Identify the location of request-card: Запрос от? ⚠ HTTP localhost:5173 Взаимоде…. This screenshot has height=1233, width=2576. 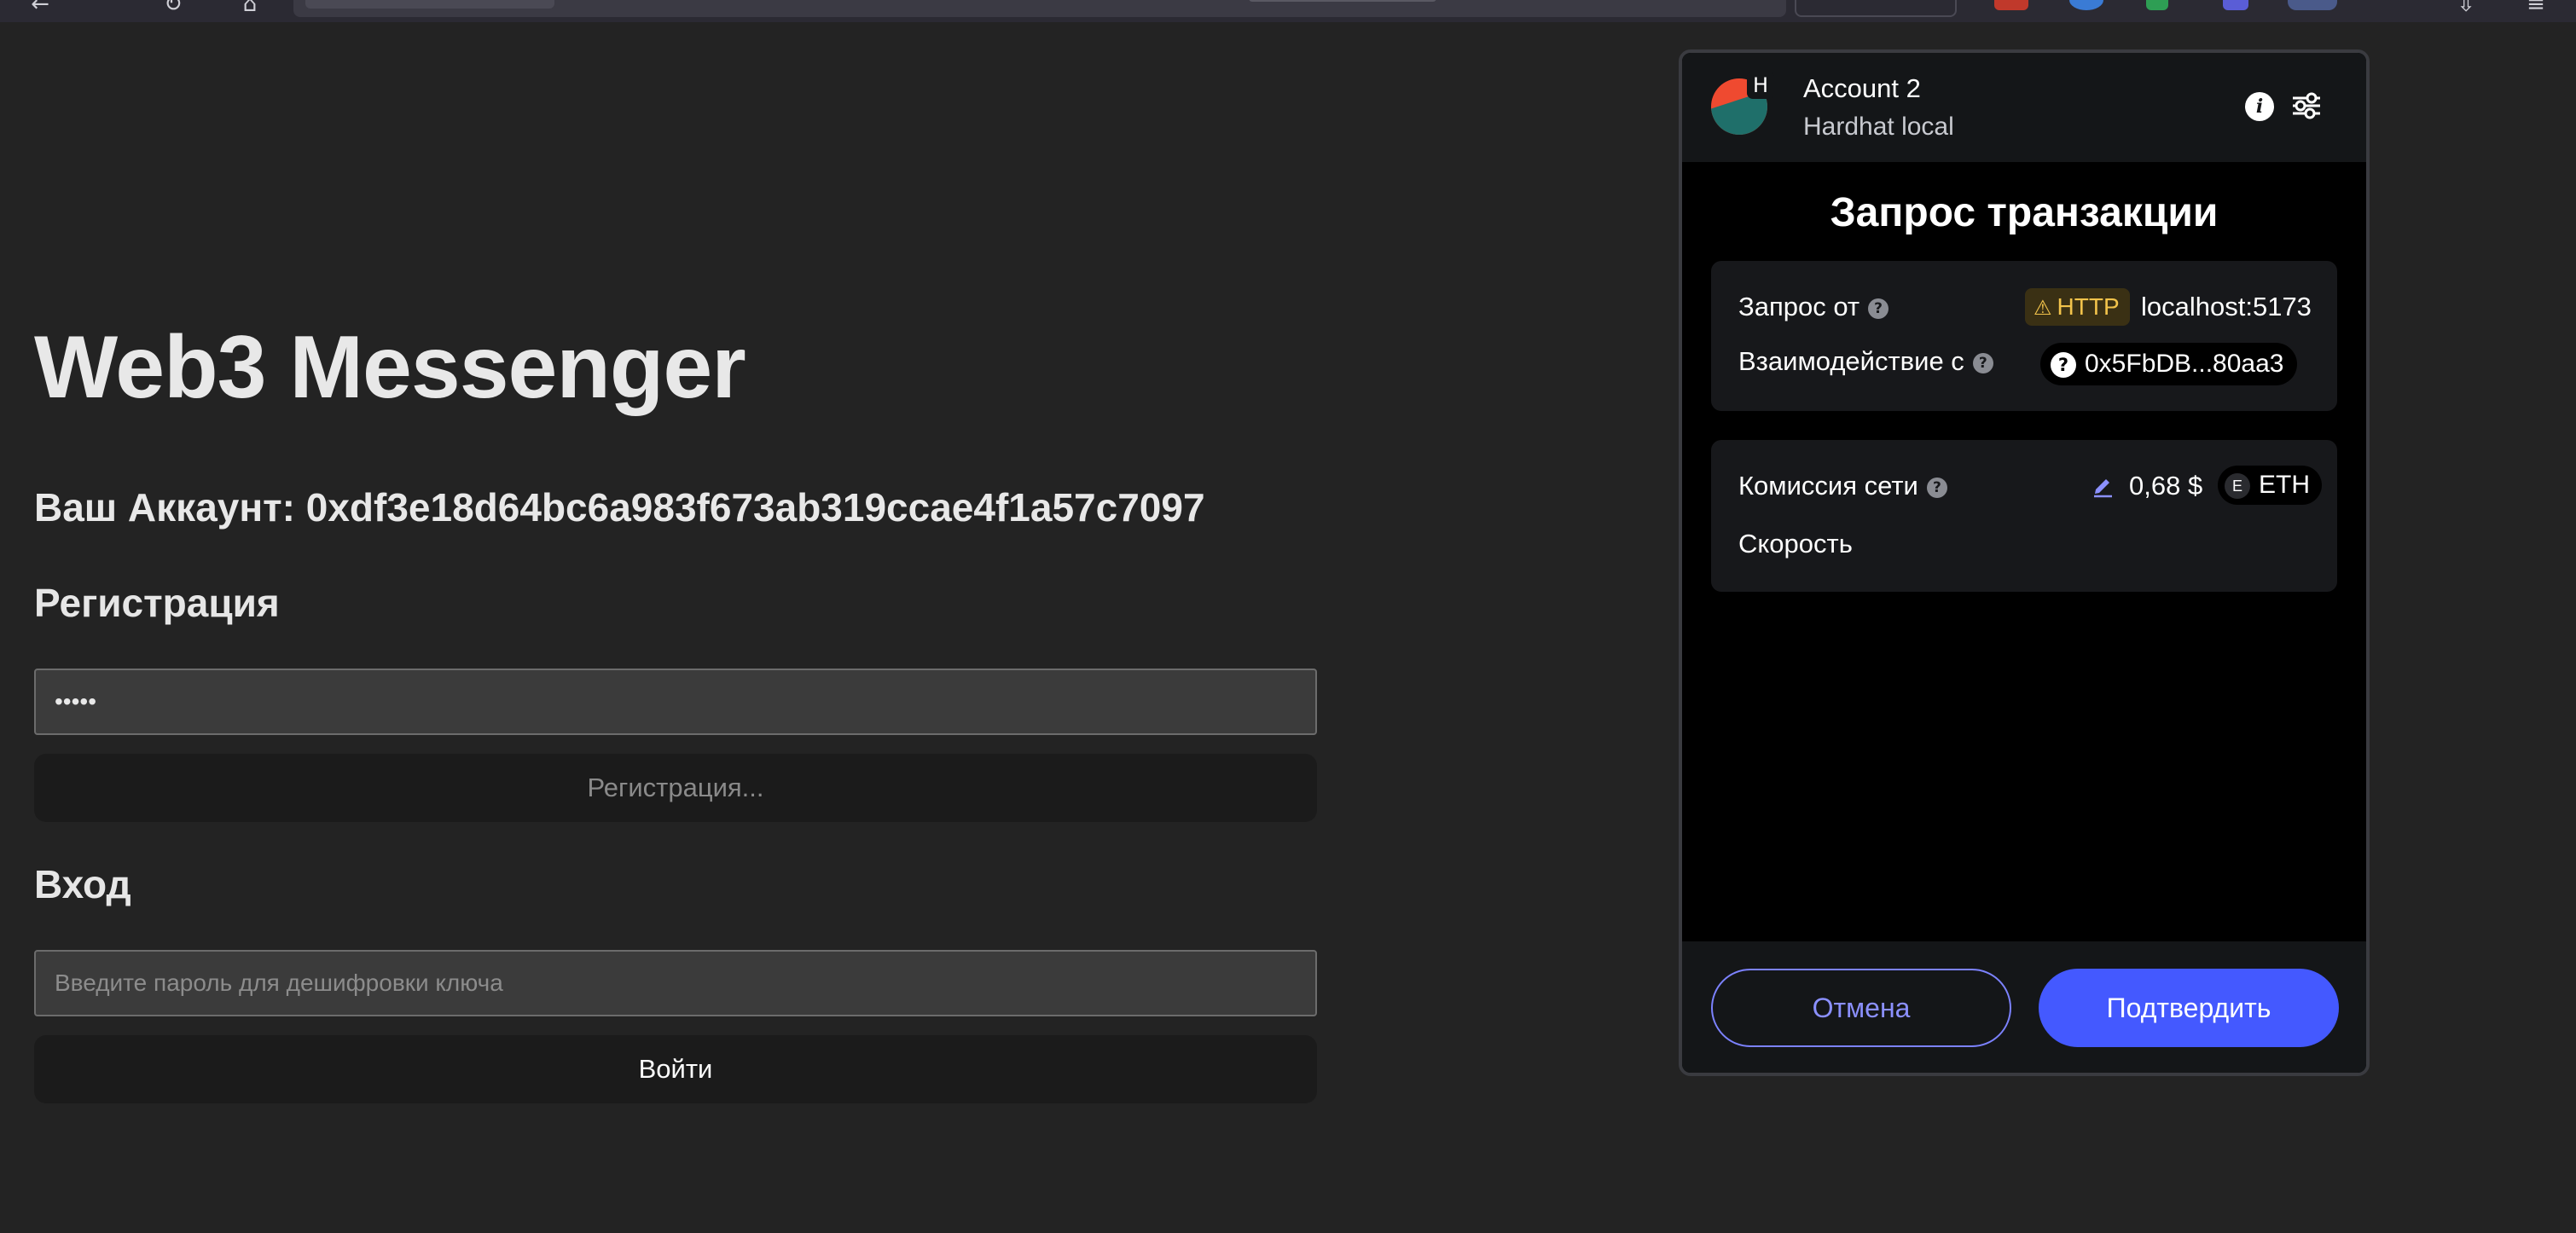
(2024, 336).